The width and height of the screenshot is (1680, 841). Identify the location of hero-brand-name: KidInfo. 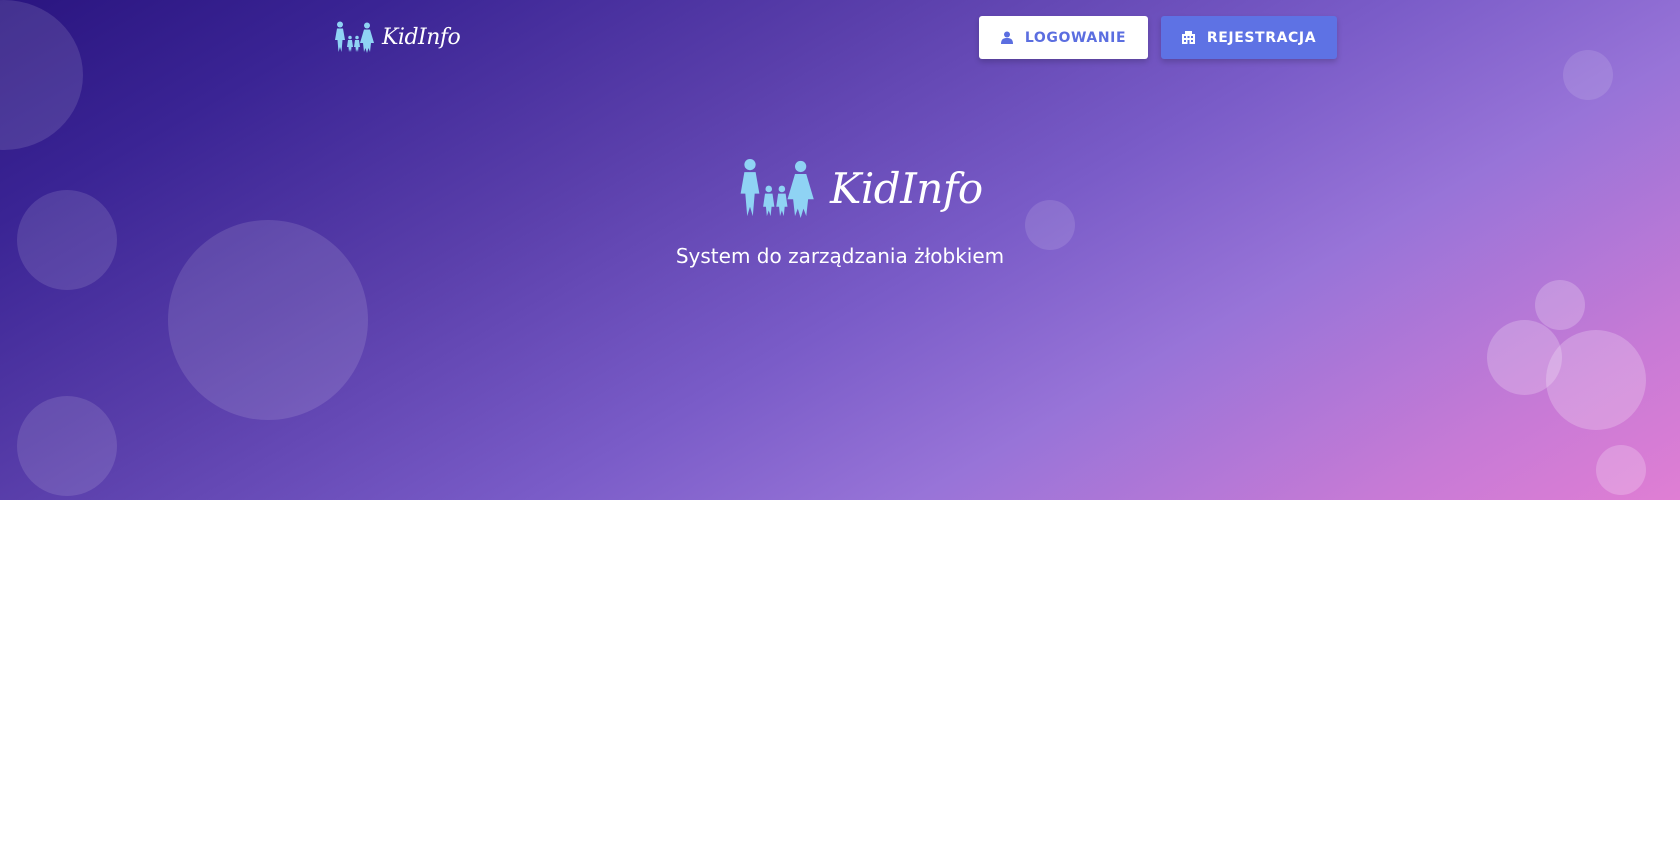
(906, 188).